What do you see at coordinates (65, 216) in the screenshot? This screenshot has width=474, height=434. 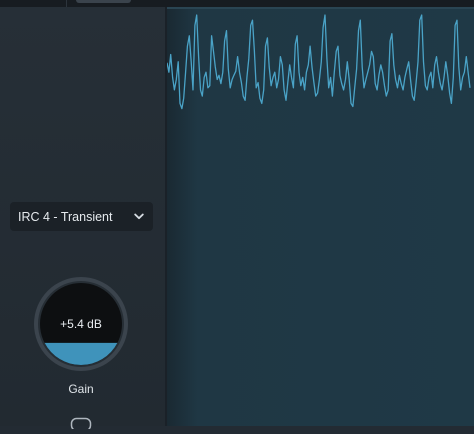 I see `mode-dropdown-value: IRC 4 - Transient` at bounding box center [65, 216].